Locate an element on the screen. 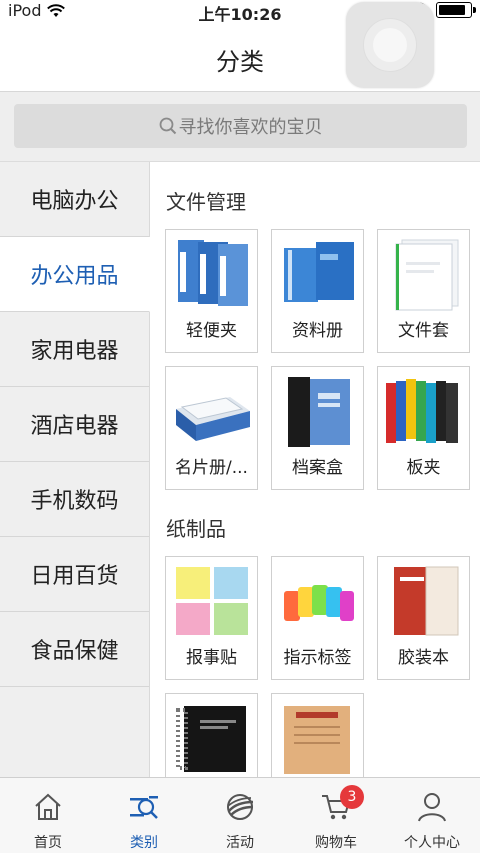  archive-envelope-image is located at coordinates (317, 740).